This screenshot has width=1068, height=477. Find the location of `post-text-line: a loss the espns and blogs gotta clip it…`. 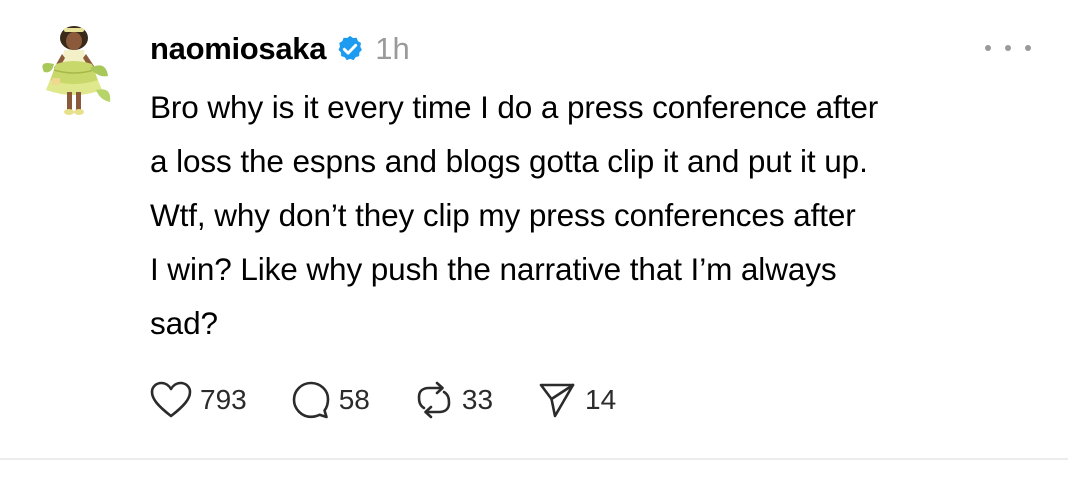

post-text-line: a loss the espns and blogs gotta clip it… is located at coordinates (509, 161).